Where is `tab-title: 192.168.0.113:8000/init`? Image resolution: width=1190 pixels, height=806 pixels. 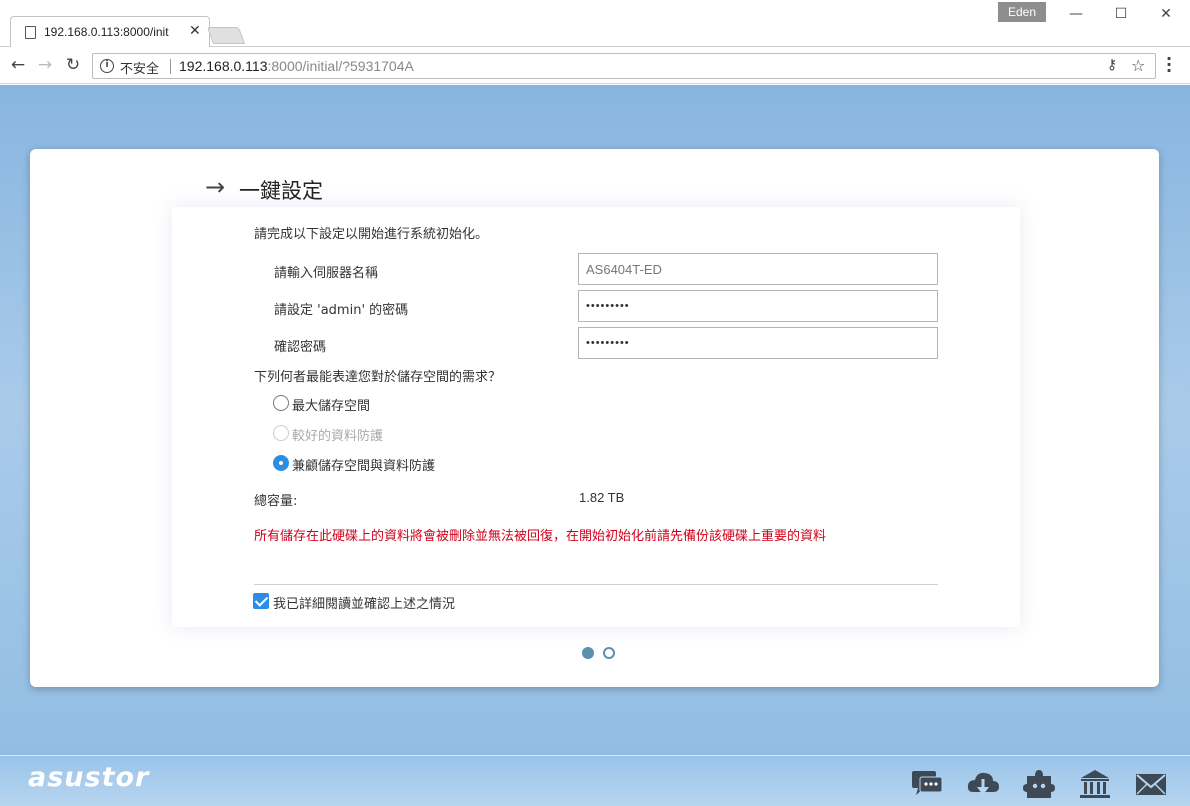
tab-title: 192.168.0.113:8000/init is located at coordinates (106, 32).